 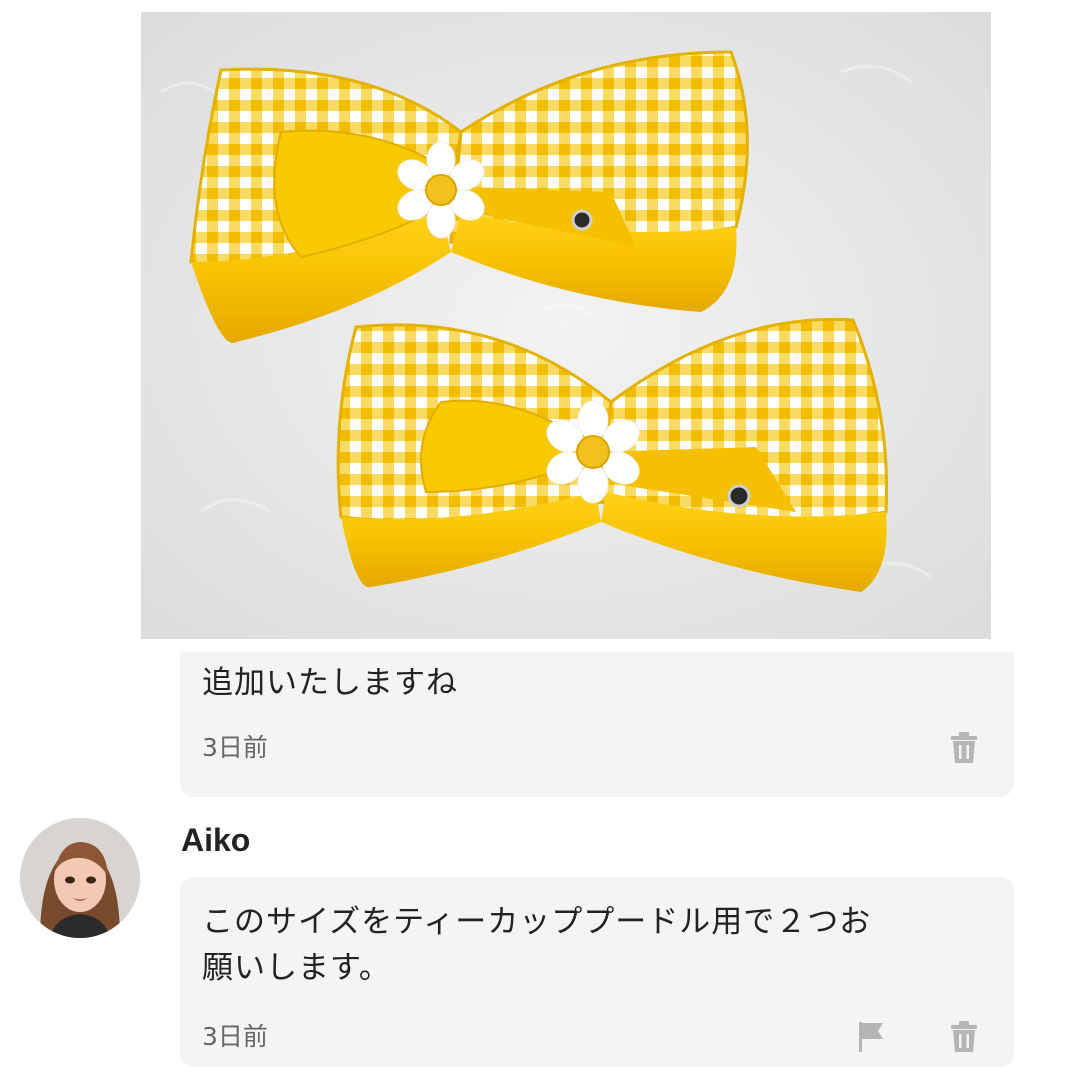 What do you see at coordinates (296, 968) in the screenshot?
I see `comment-text-line-2: 願いします。` at bounding box center [296, 968].